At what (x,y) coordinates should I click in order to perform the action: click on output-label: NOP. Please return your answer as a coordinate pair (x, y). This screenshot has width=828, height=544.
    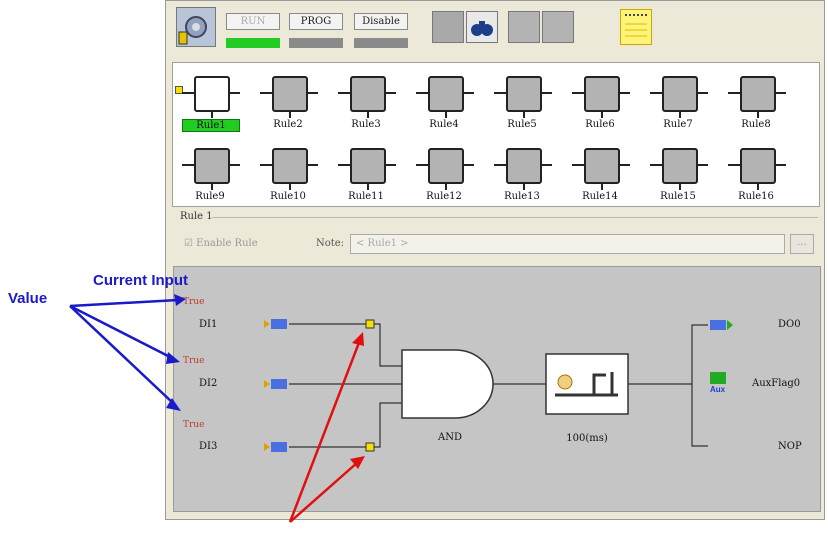
    Looking at the image, I should click on (790, 446).